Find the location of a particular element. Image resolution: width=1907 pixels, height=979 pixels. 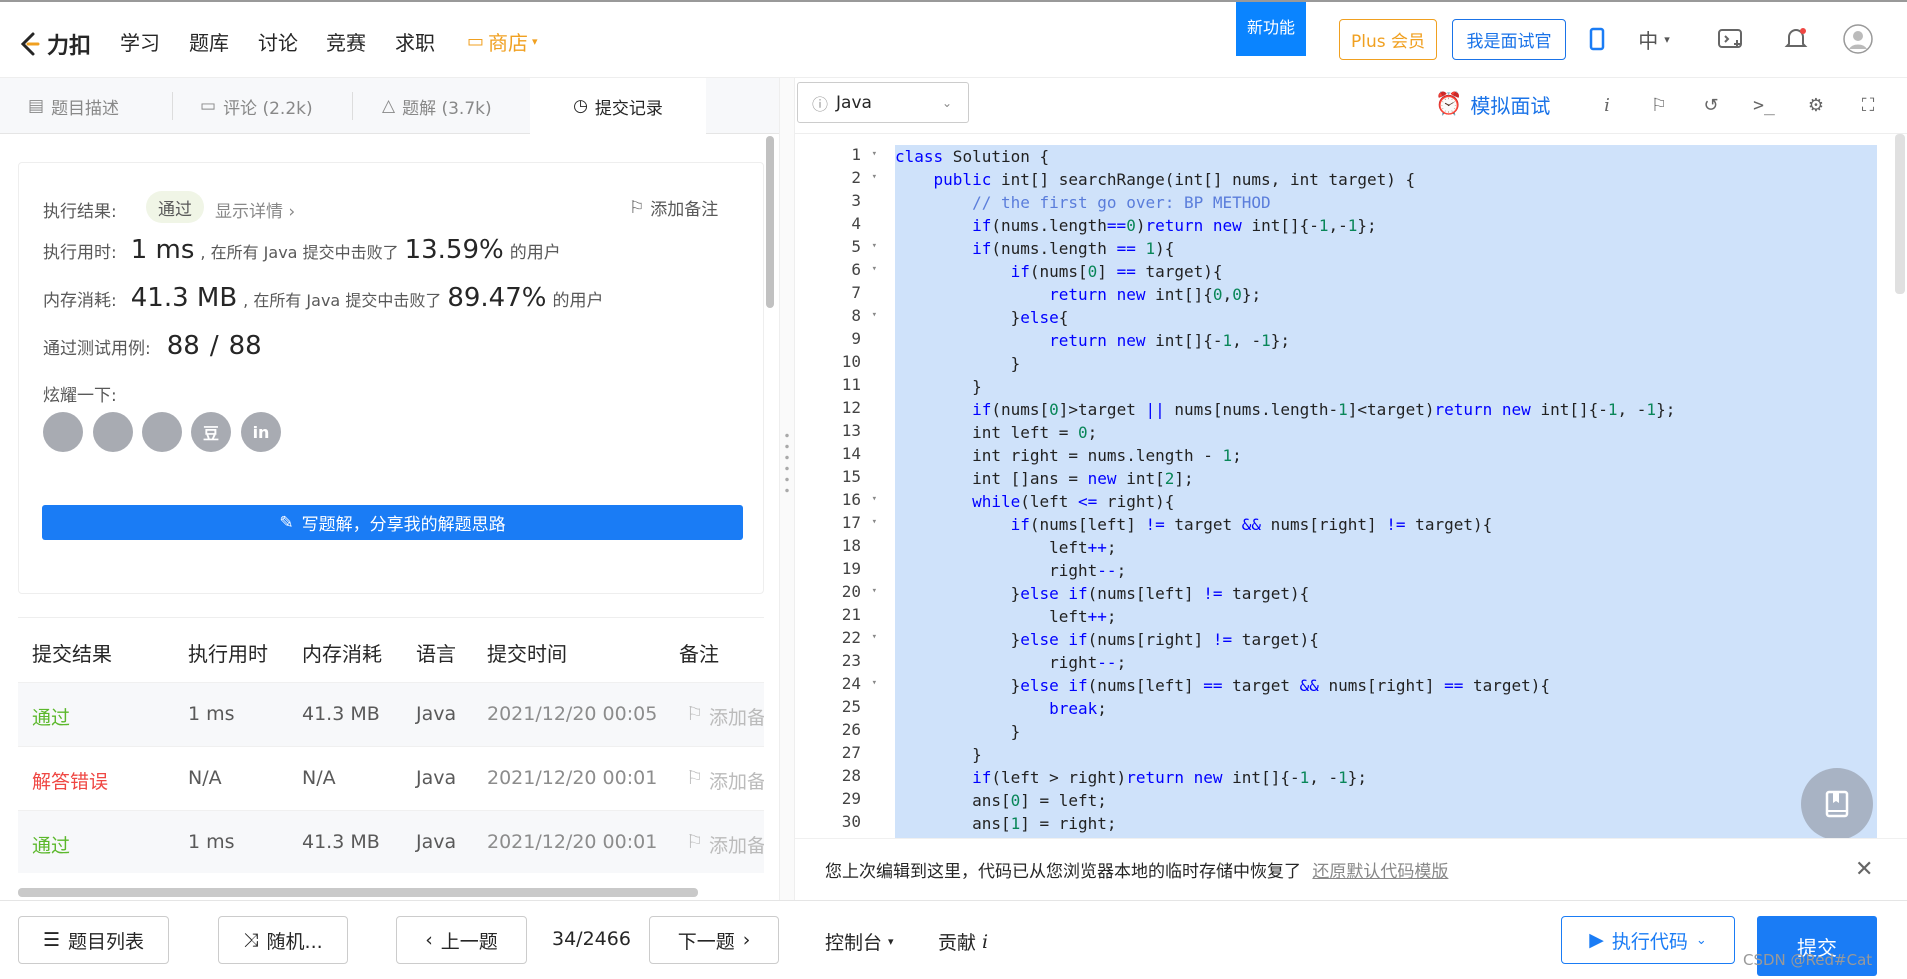

avatar is located at coordinates (1858, 39).